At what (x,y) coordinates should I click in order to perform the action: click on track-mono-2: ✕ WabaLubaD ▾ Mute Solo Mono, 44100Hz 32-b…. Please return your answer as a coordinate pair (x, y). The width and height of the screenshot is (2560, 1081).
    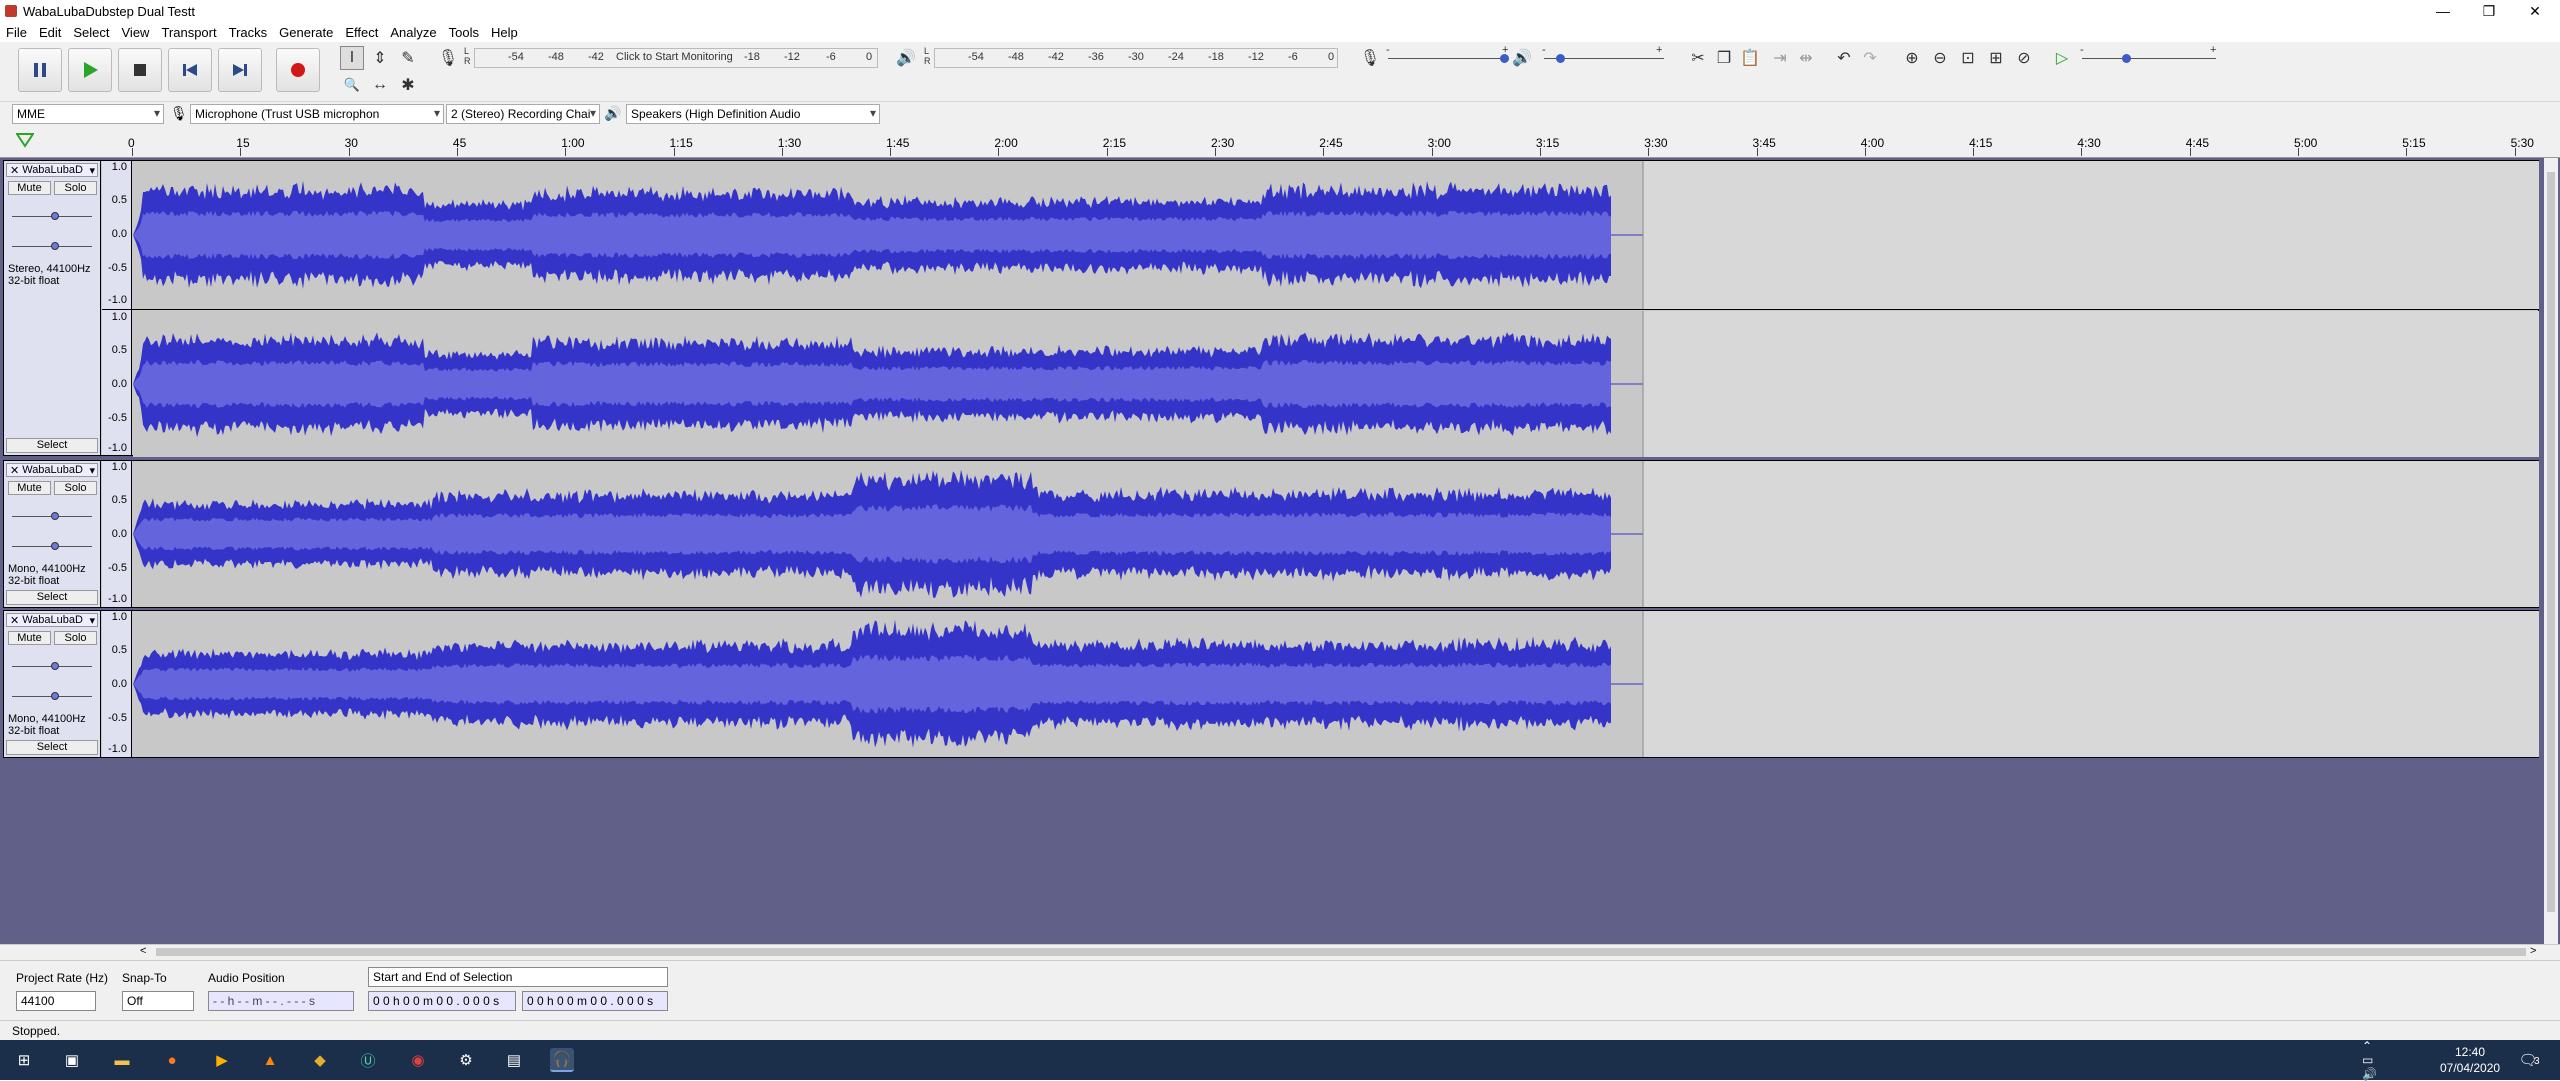
    Looking at the image, I should click on (1271, 684).